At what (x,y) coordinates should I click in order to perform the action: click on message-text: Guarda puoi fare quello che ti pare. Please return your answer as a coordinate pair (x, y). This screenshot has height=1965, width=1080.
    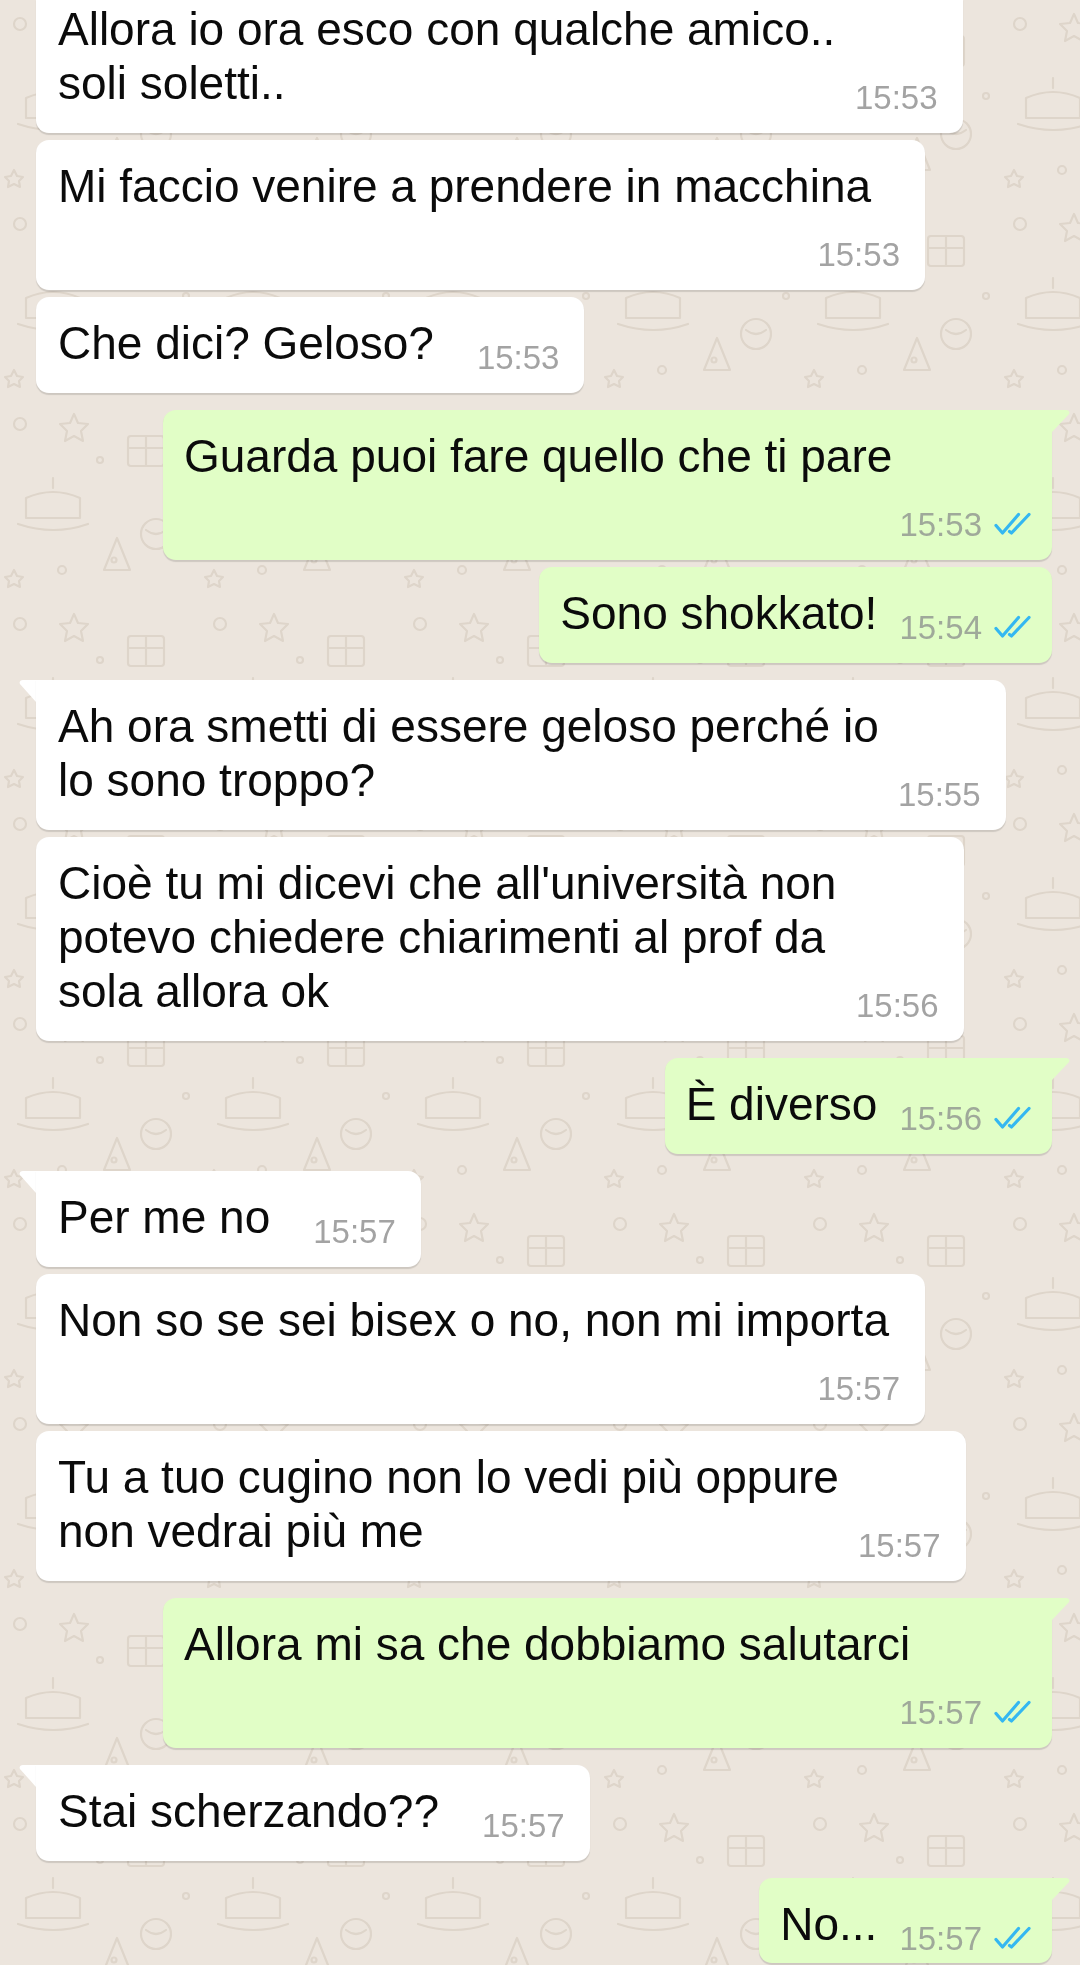
    Looking at the image, I should click on (538, 456).